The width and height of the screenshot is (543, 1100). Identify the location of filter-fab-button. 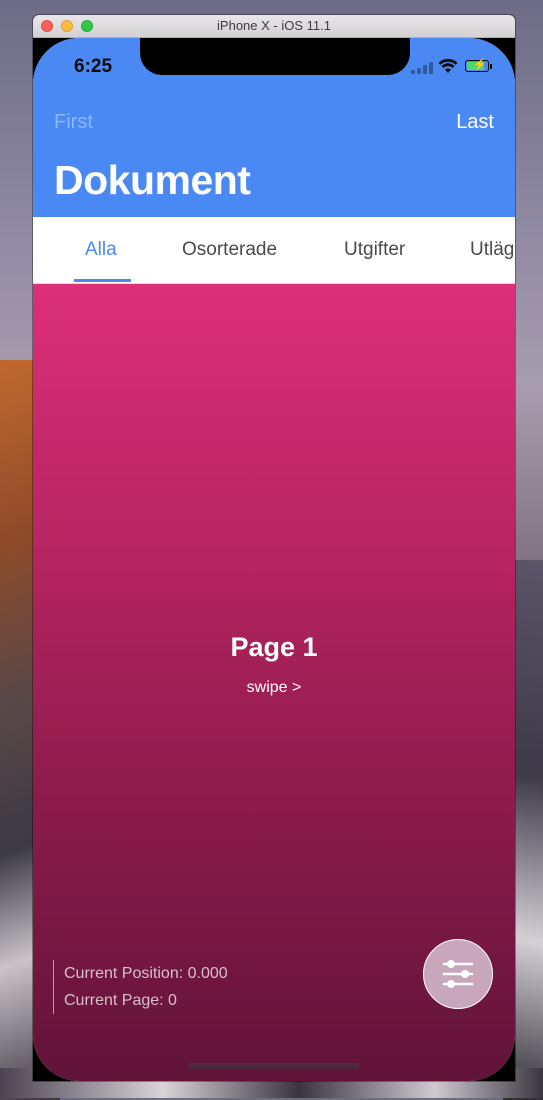
(458, 974).